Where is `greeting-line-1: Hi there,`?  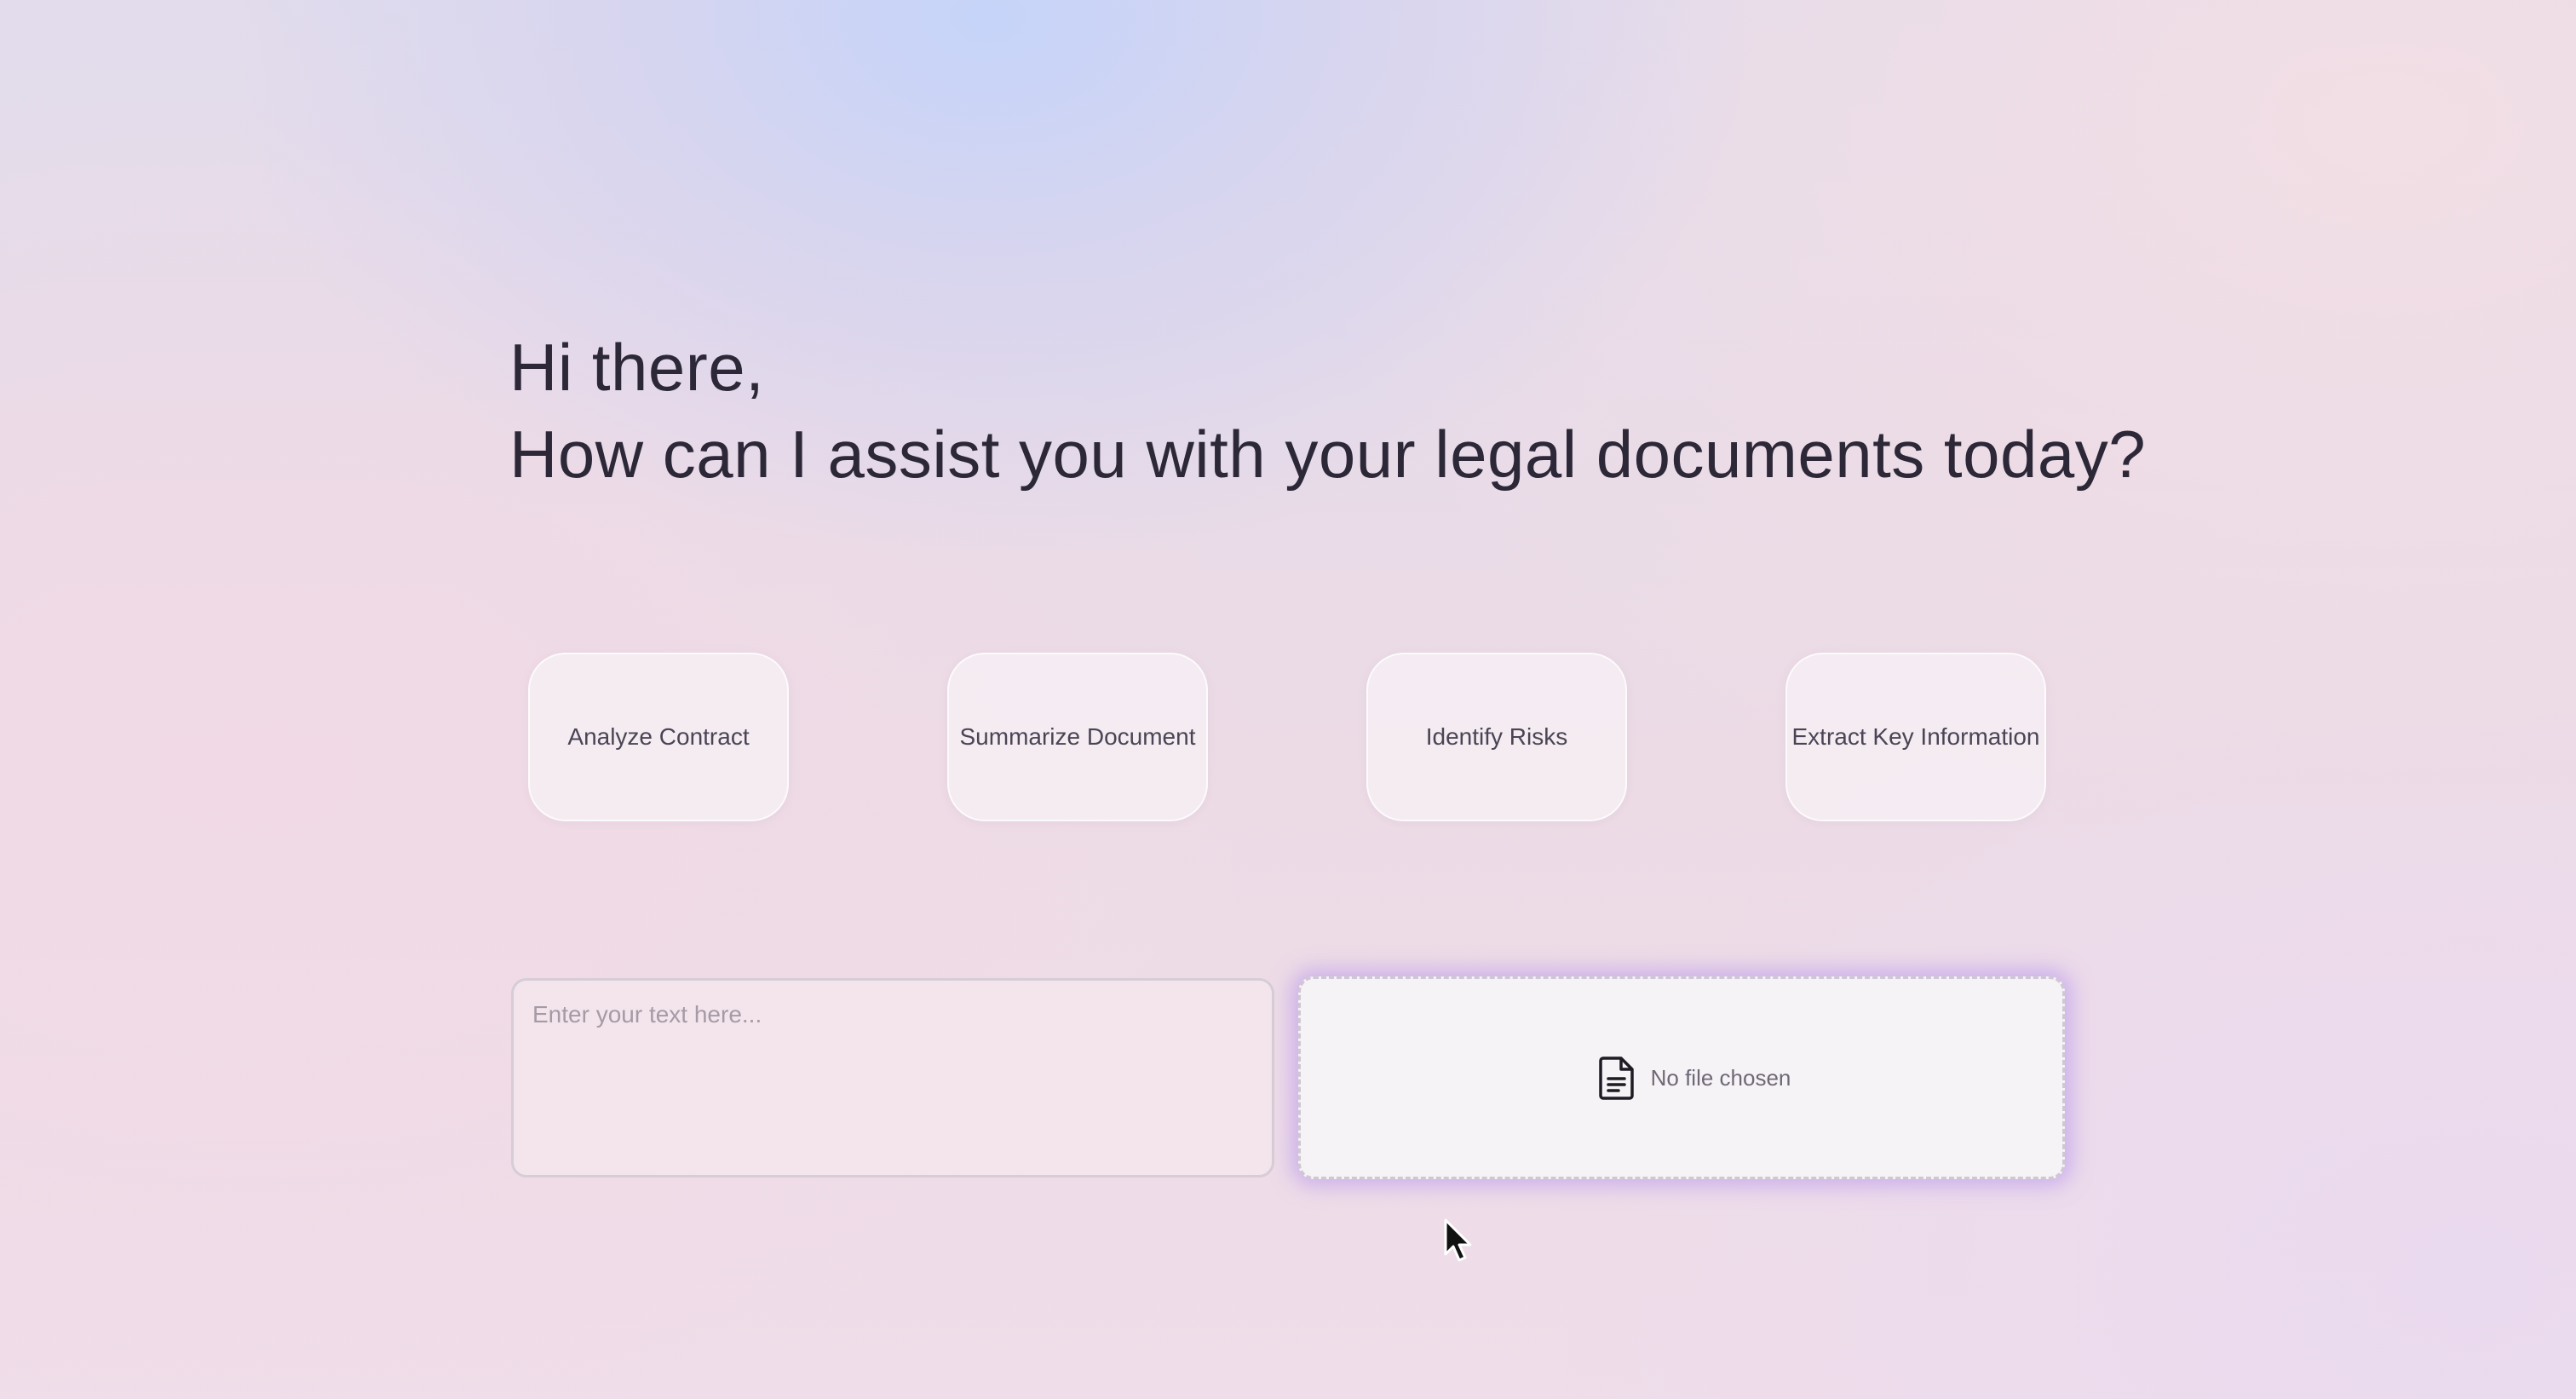
greeting-line-1: Hi there, is located at coordinates (637, 367).